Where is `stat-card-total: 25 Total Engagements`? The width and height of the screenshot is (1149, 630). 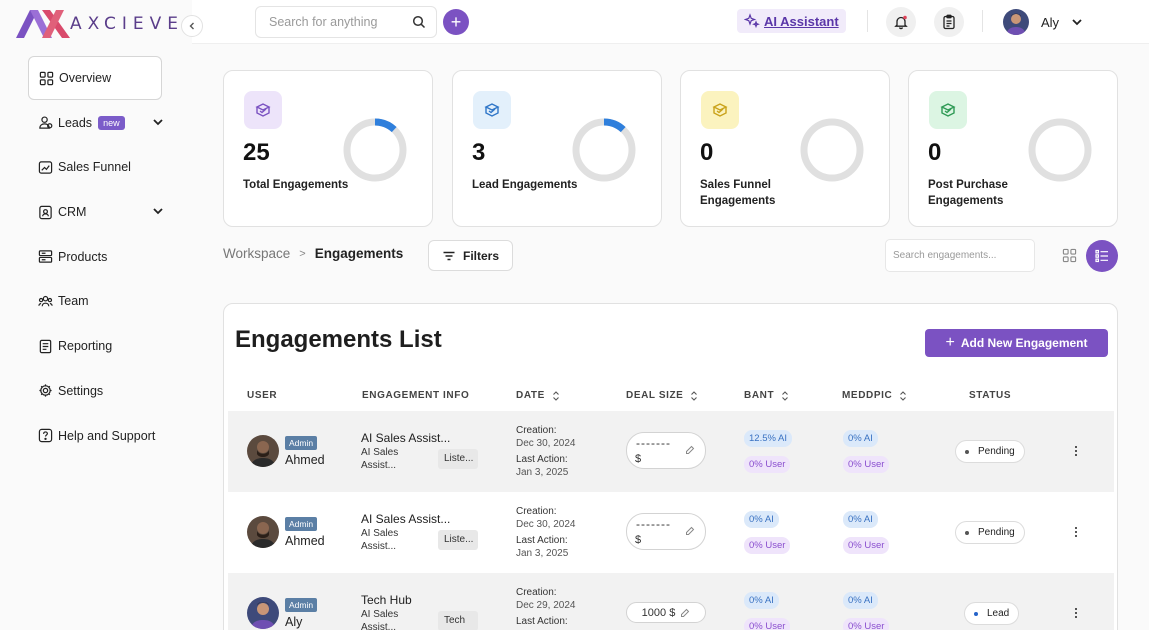 stat-card-total: 25 Total Engagements is located at coordinates (328, 148).